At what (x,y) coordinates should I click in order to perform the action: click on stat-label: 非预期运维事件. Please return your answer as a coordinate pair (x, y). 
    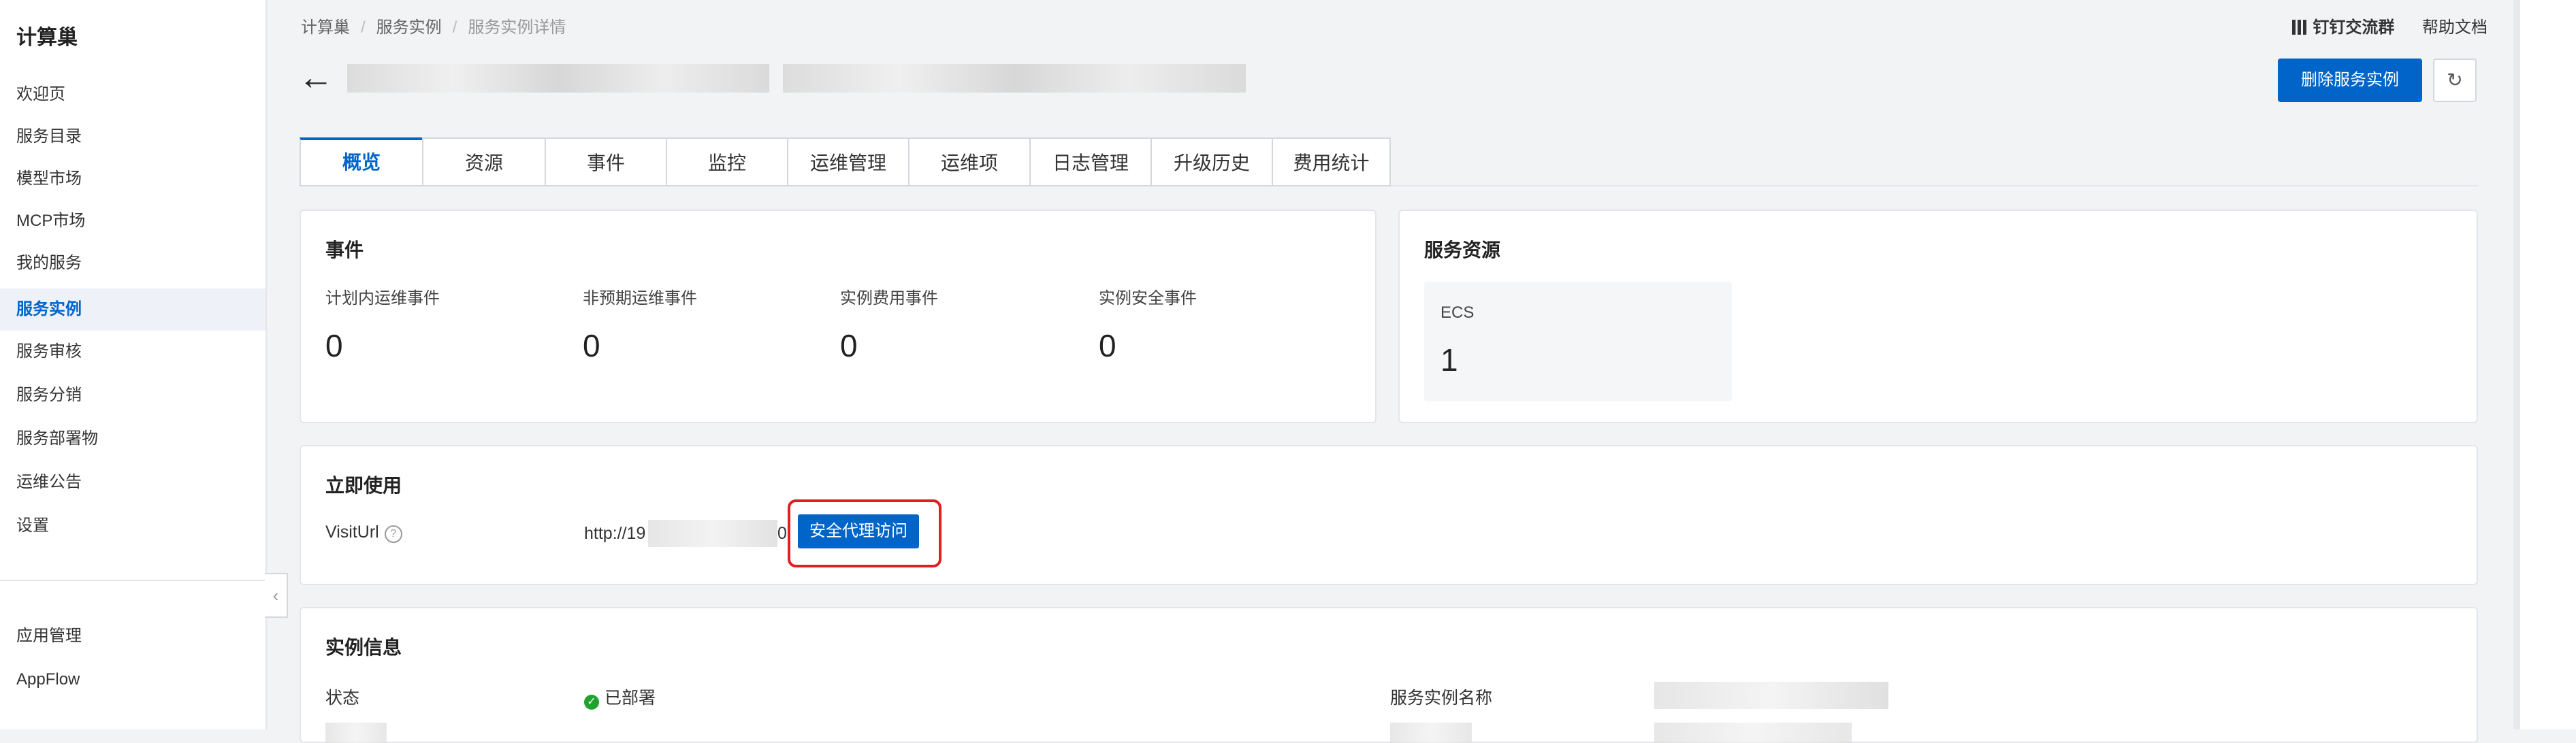
    Looking at the image, I should click on (640, 298).